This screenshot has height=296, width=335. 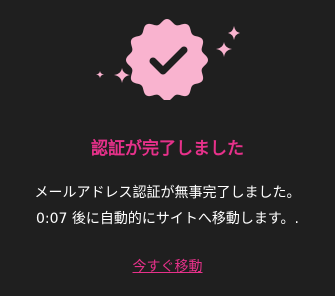 What do you see at coordinates (183, 219) in the screenshot?
I see `redirect-notice: 後に自動的にサイトへ移動します。.` at bounding box center [183, 219].